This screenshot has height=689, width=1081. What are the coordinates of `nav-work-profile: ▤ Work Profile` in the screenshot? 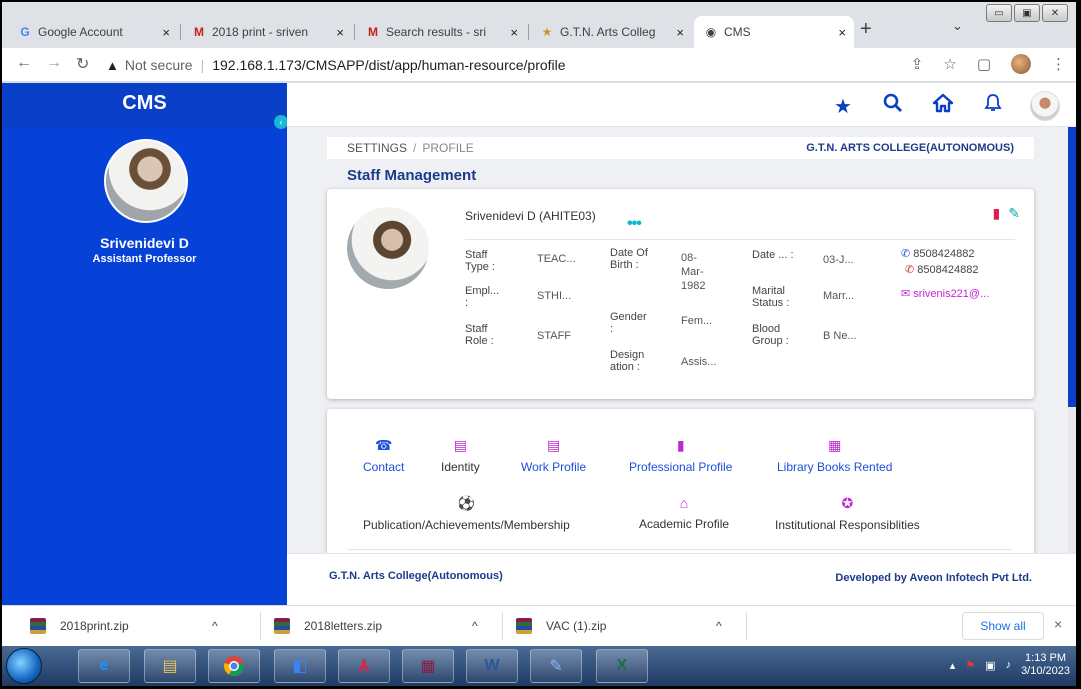 It's located at (553, 455).